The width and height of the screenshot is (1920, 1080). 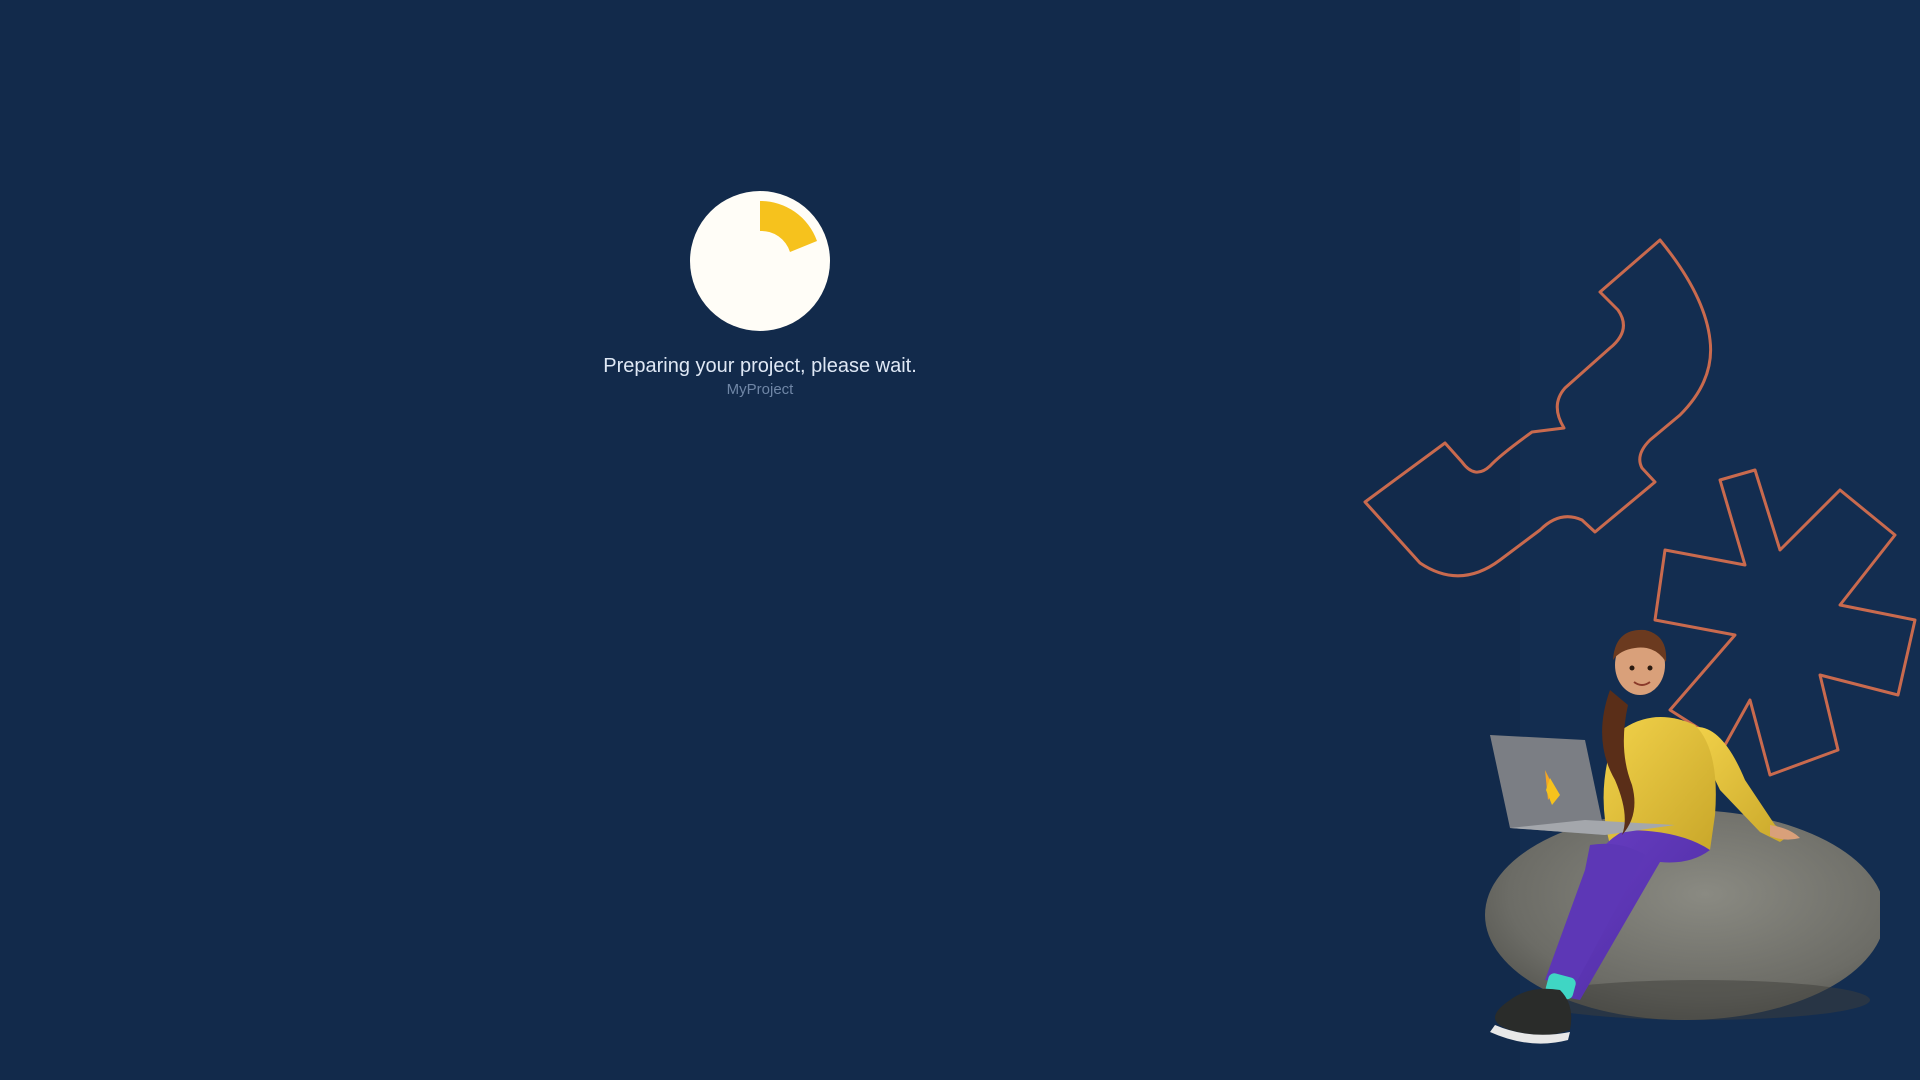 What do you see at coordinates (760, 366) in the screenshot?
I see `loading-message: Preparing your project, please wait.` at bounding box center [760, 366].